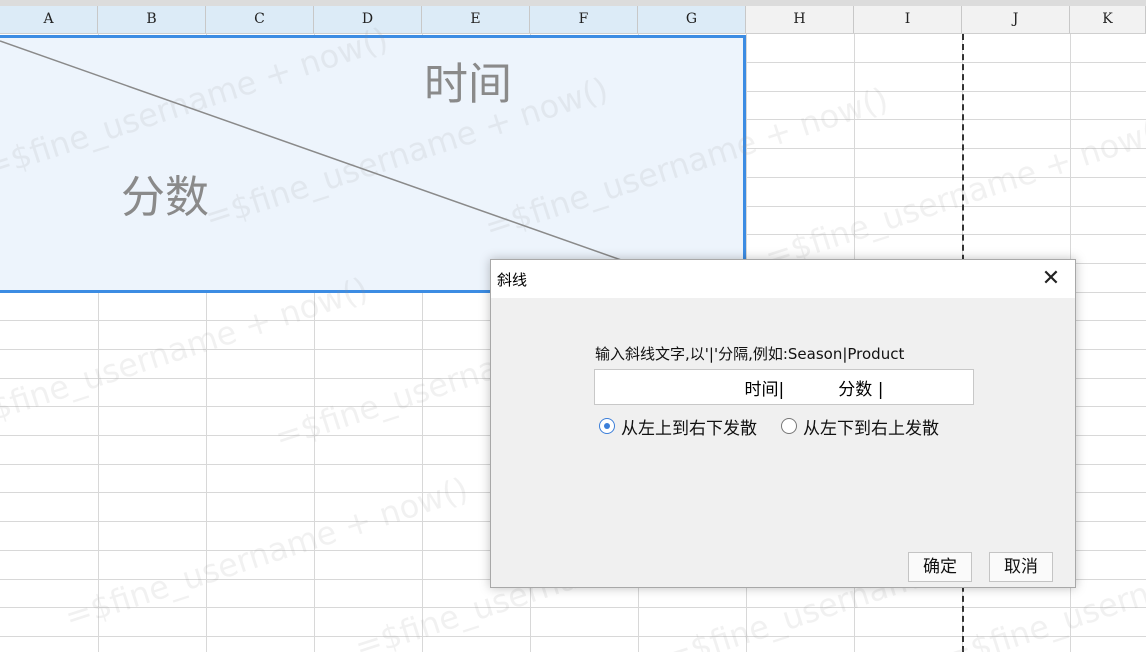 The image size is (1146, 652). Describe the element at coordinates (152, 19) in the screenshot. I see `column-header-b: B` at that location.